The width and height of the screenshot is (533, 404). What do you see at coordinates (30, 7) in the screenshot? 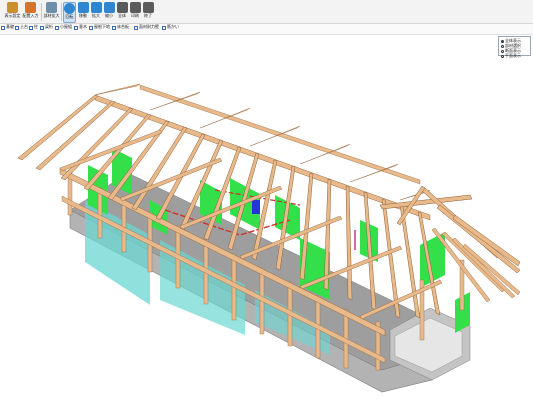
I see `layout-input-icon` at bounding box center [30, 7].